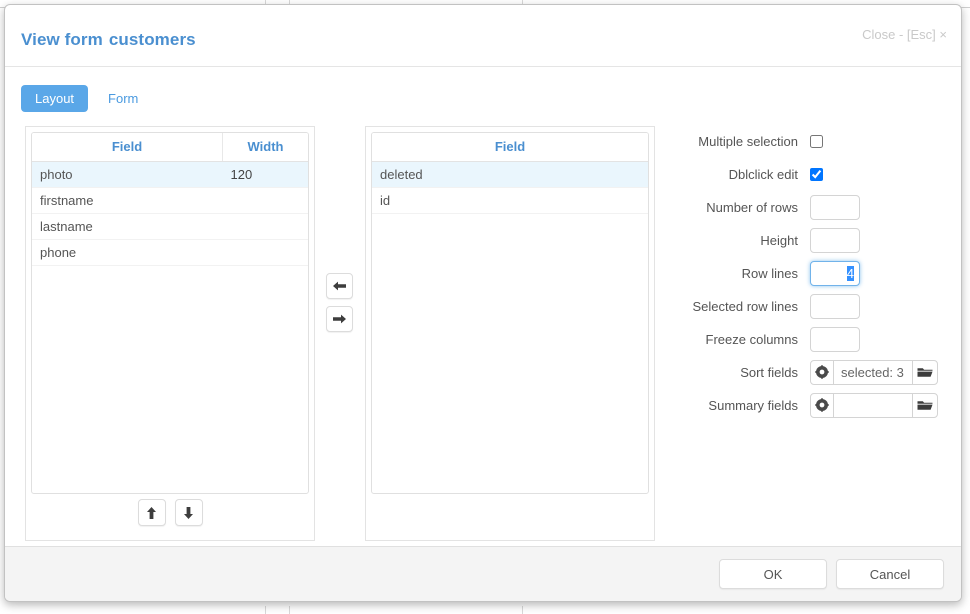 The height and width of the screenshot is (614, 970). I want to click on sort-fields-combo: selected: 3, so click(874, 372).